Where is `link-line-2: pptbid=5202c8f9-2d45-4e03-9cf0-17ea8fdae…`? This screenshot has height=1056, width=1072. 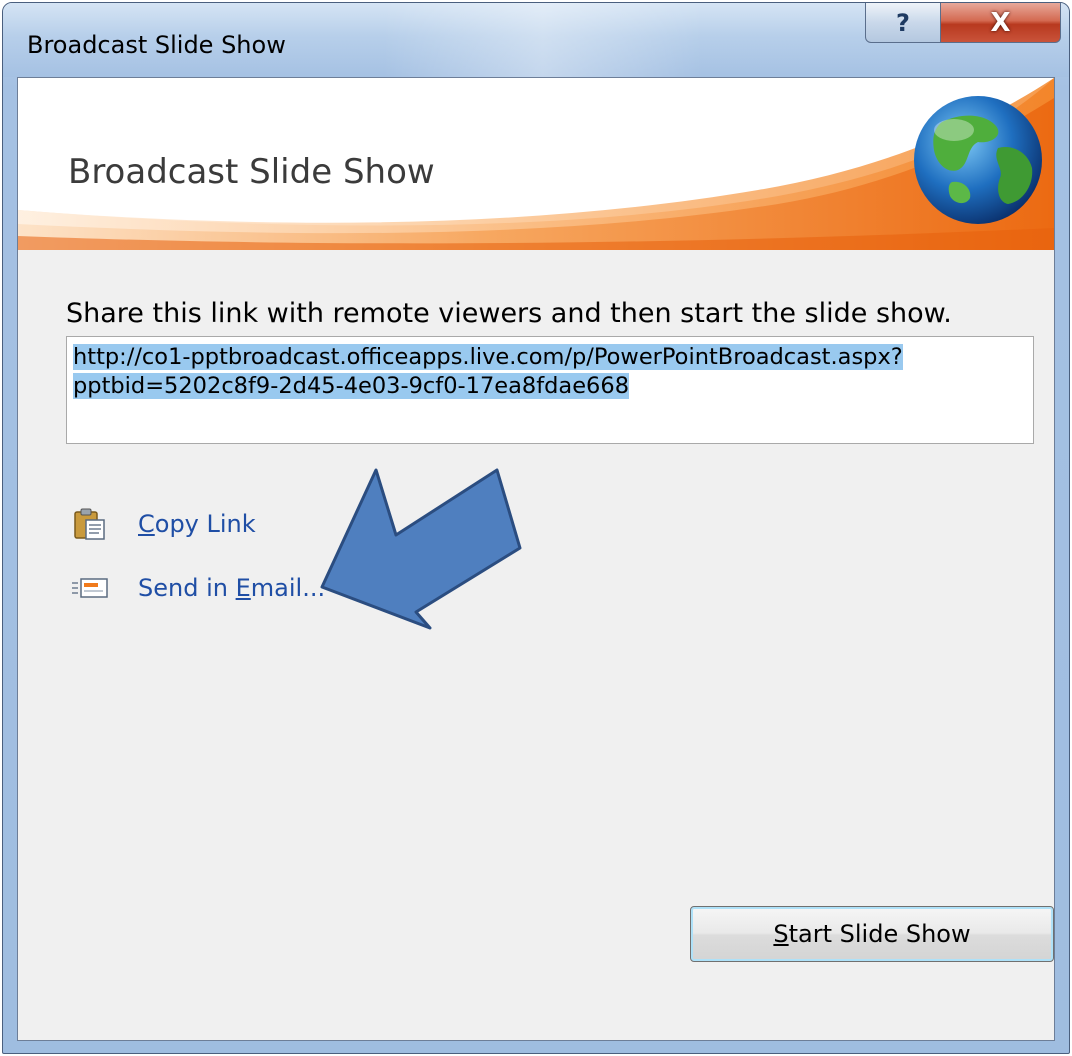
link-line-2: pptbid=5202c8f9-2d45-4e03-9cf0-17ea8fdae… is located at coordinates (351, 386).